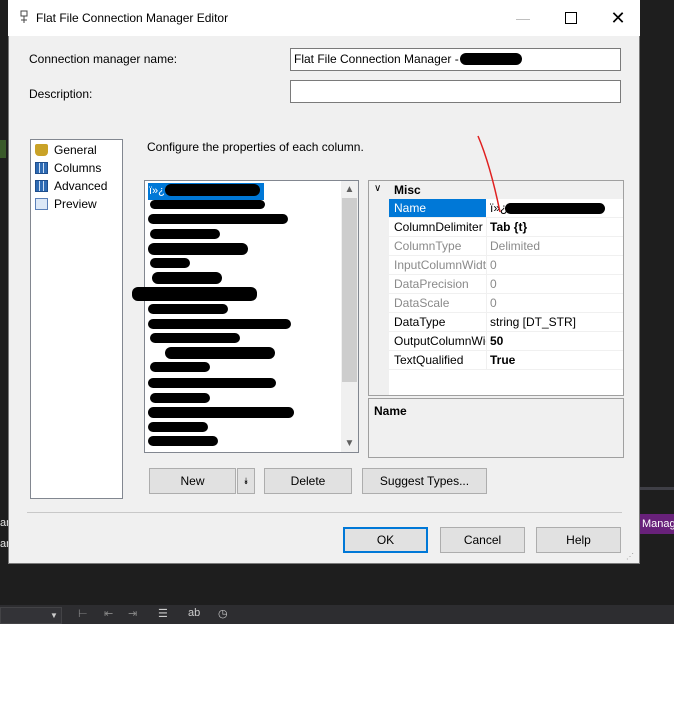 The height and width of the screenshot is (715, 674). Describe the element at coordinates (24, 16) in the screenshot. I see `connection-icon` at that location.